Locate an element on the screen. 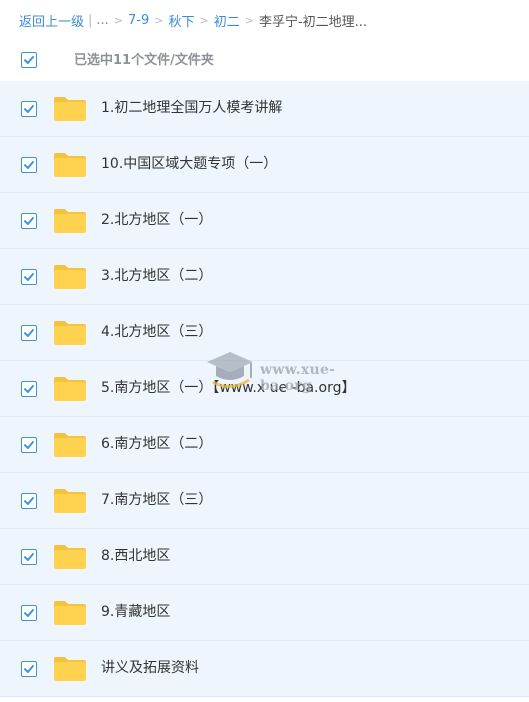 The height and width of the screenshot is (702, 529). file-name: 9.青藏地区 is located at coordinates (136, 612).